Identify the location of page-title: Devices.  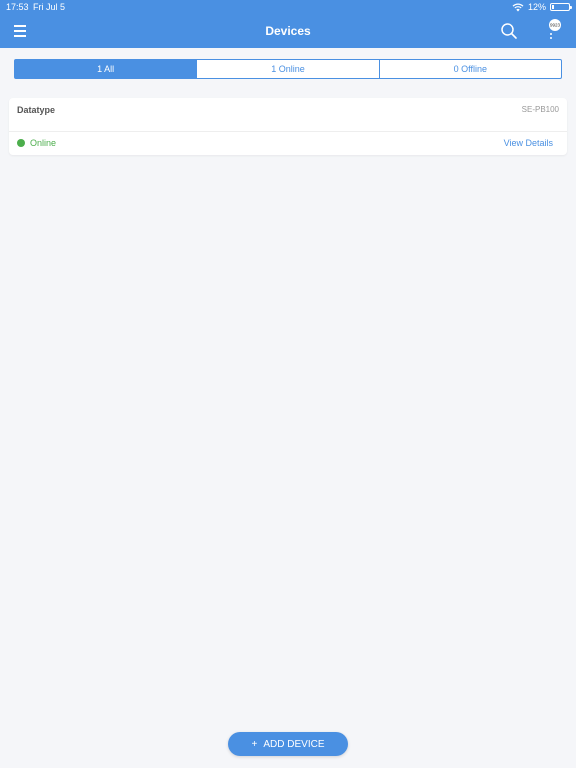
(288, 31).